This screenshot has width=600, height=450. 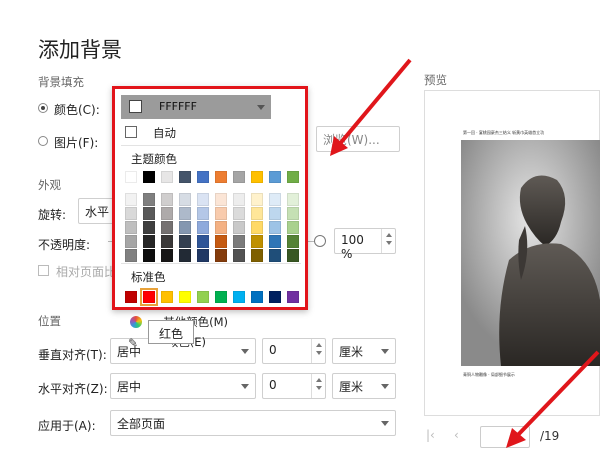 I want to click on annotation-arrow-upper, so click(x=374, y=103).